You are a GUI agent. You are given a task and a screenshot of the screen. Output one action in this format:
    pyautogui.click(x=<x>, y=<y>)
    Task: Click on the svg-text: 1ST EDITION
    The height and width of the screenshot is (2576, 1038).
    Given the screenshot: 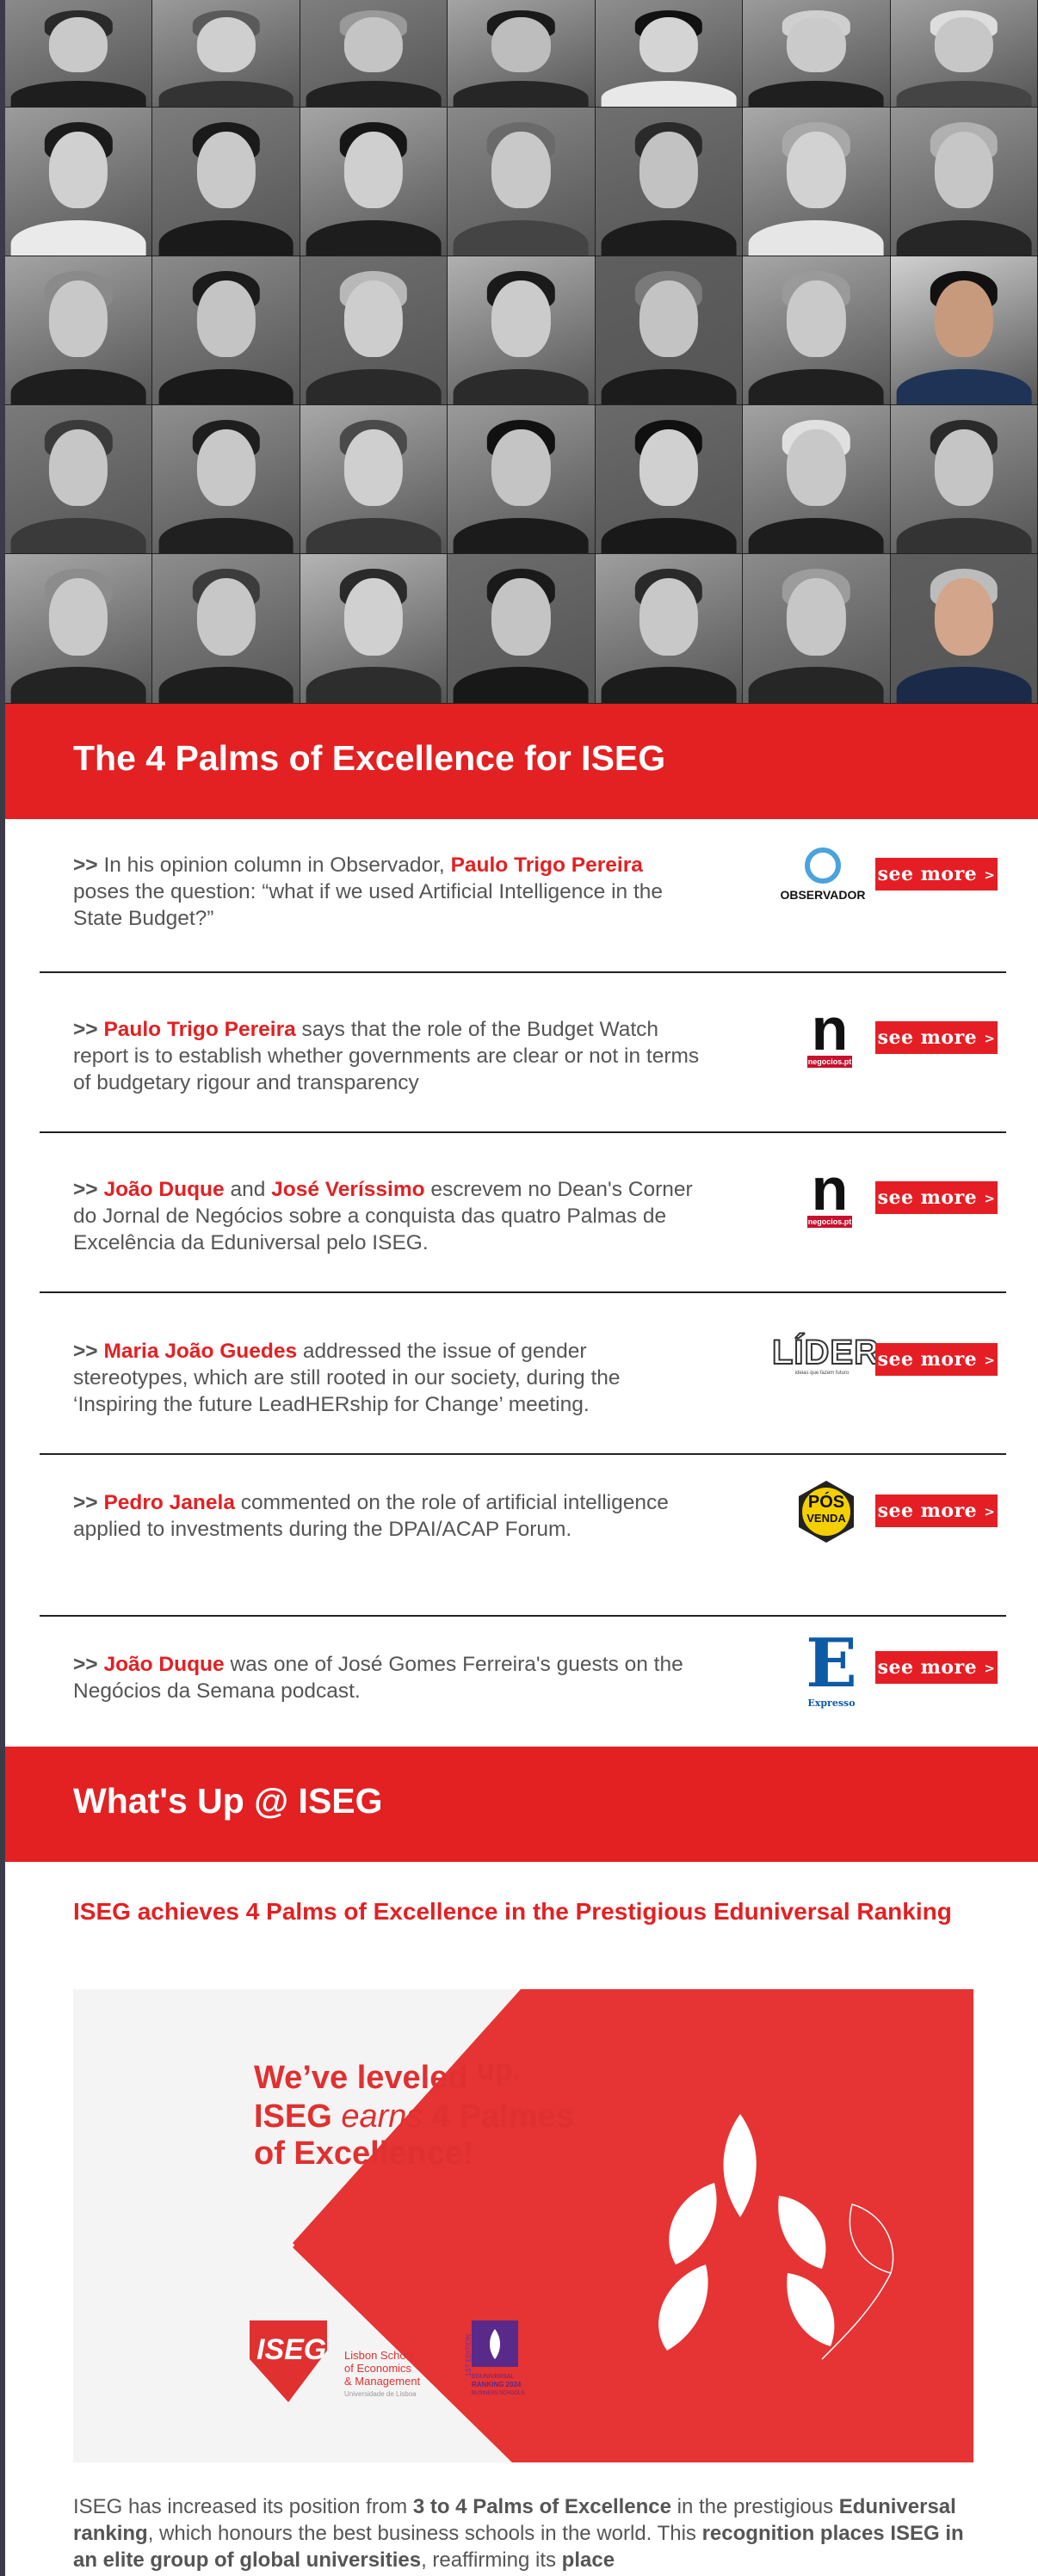 What is the action you would take?
    pyautogui.click(x=469, y=2355)
    